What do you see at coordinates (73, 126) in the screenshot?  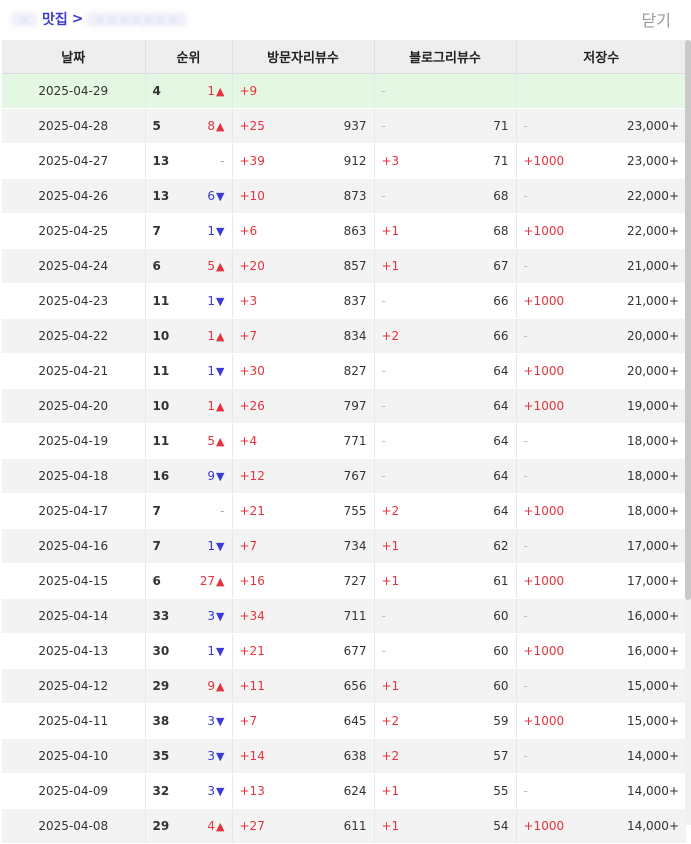 I see `date-text: 2025-04-28` at bounding box center [73, 126].